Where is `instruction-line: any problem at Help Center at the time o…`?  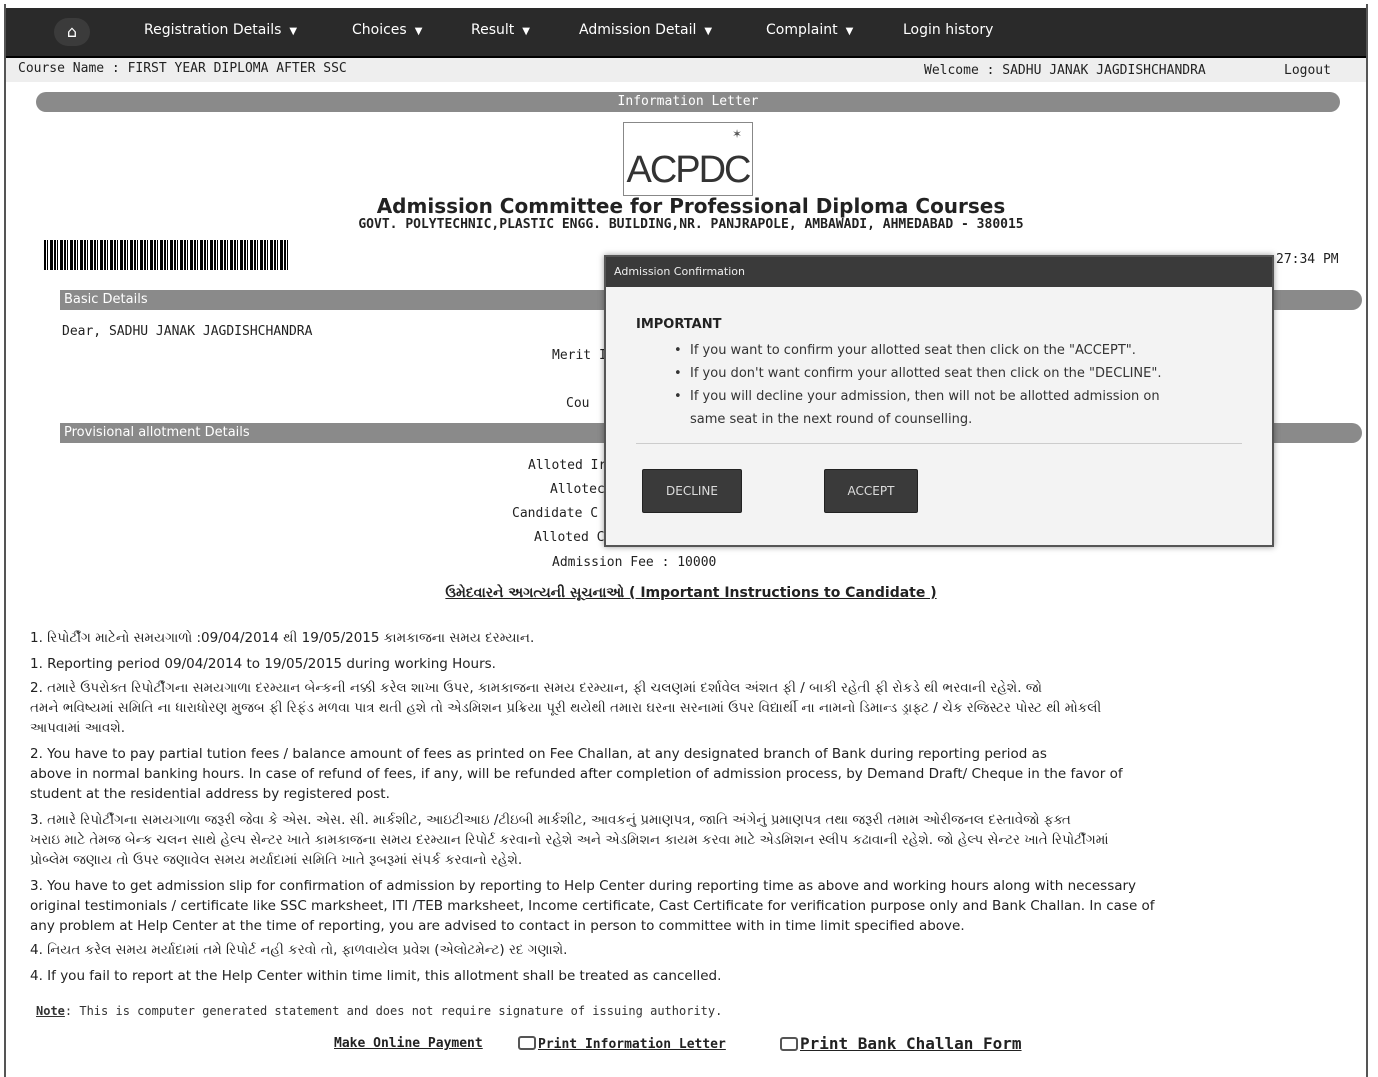 instruction-line: any problem at Help Center at the time o… is located at coordinates (497, 926).